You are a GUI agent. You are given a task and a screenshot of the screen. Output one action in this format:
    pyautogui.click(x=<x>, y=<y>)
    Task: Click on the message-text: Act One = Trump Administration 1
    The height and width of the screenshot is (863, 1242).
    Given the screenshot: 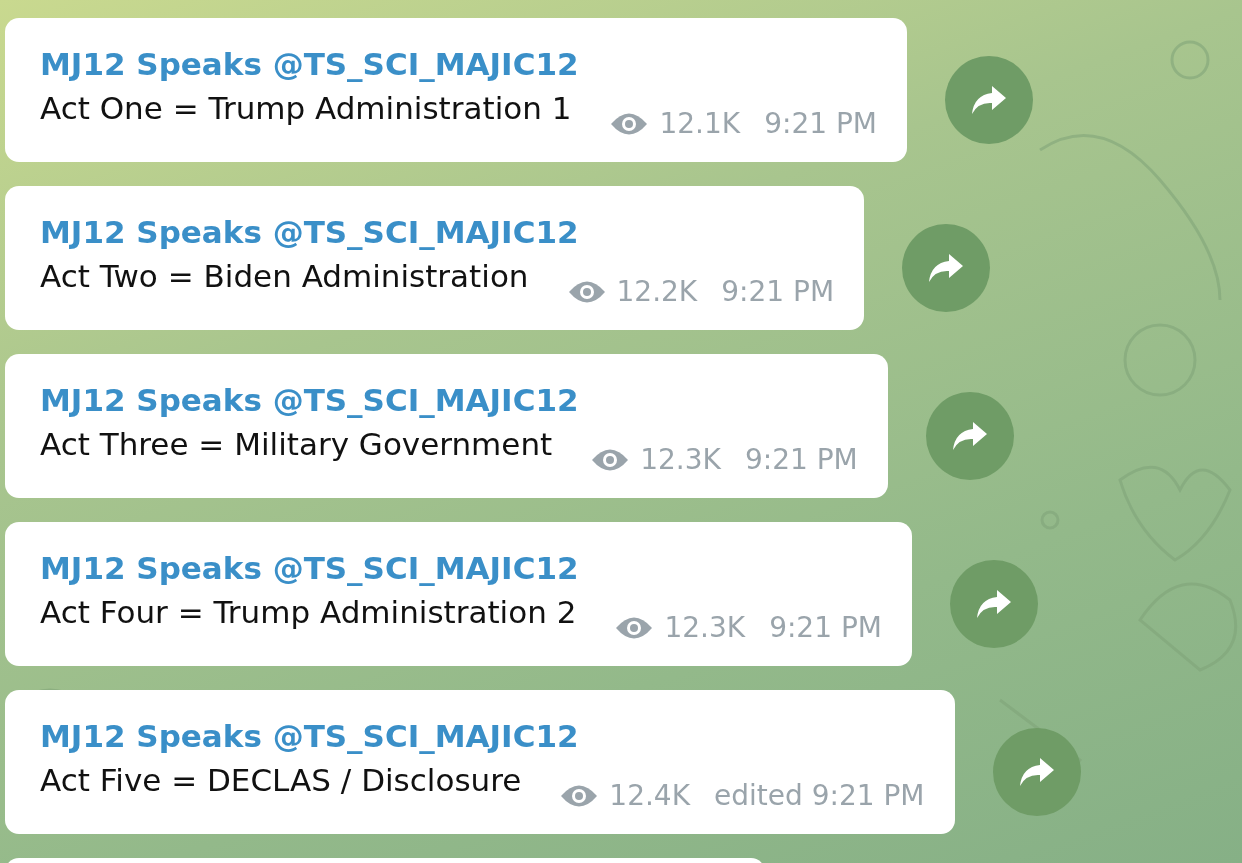 What is the action you would take?
    pyautogui.click(x=306, y=108)
    